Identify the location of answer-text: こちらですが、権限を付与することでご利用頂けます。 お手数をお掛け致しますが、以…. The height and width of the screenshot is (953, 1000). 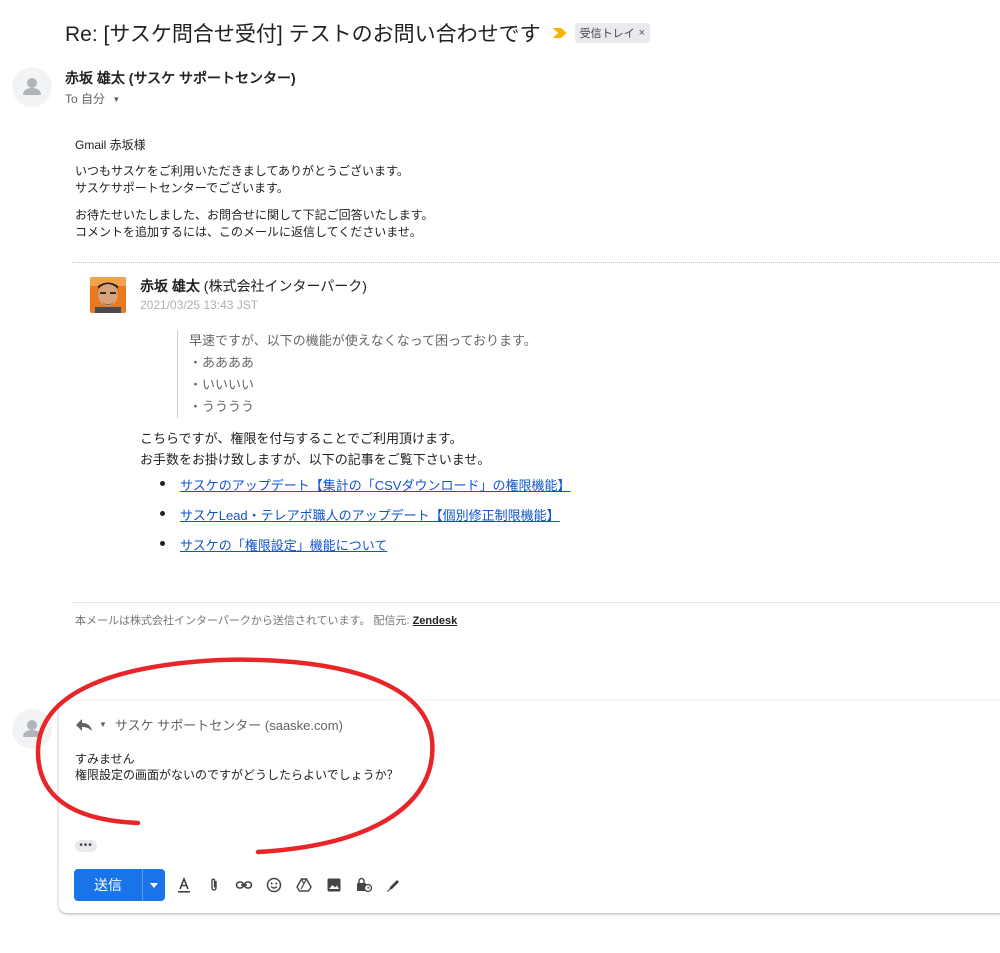
(315, 449).